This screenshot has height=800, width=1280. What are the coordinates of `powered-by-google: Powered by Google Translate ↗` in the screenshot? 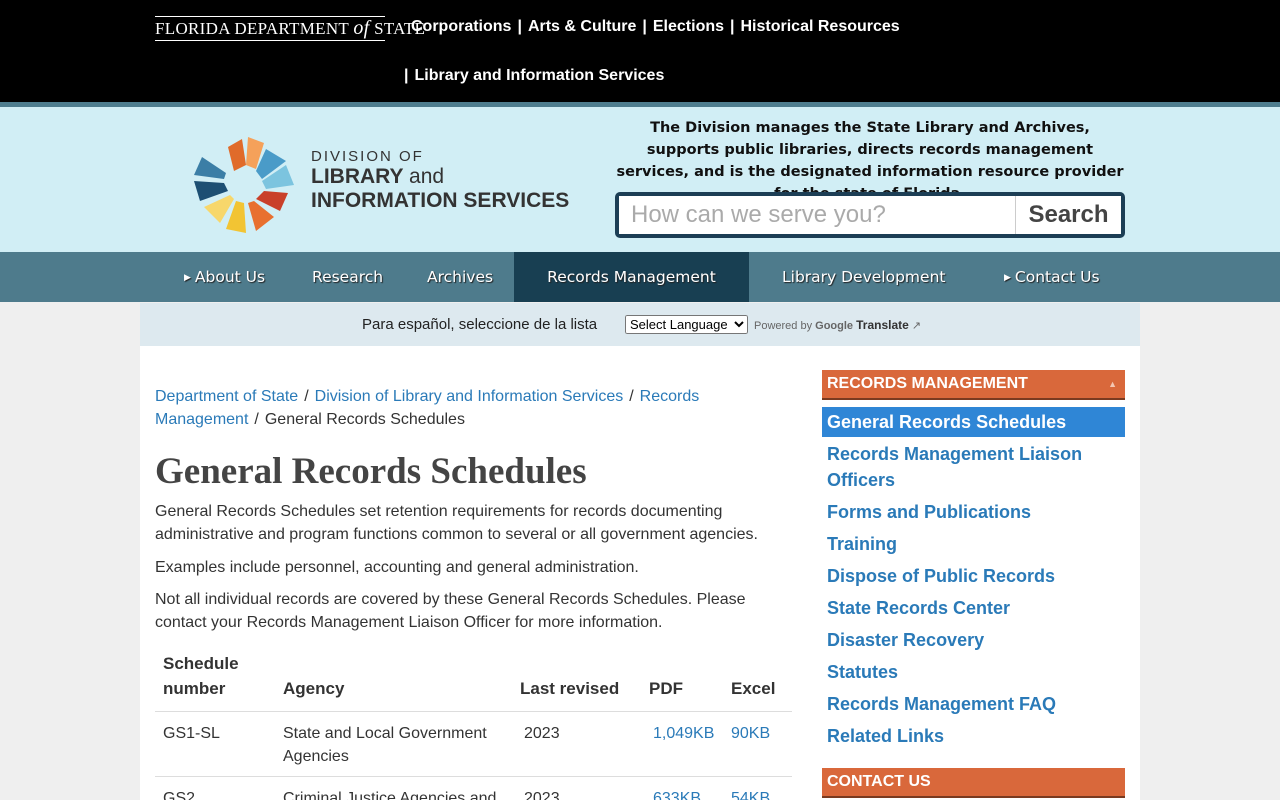 It's located at (837, 325).